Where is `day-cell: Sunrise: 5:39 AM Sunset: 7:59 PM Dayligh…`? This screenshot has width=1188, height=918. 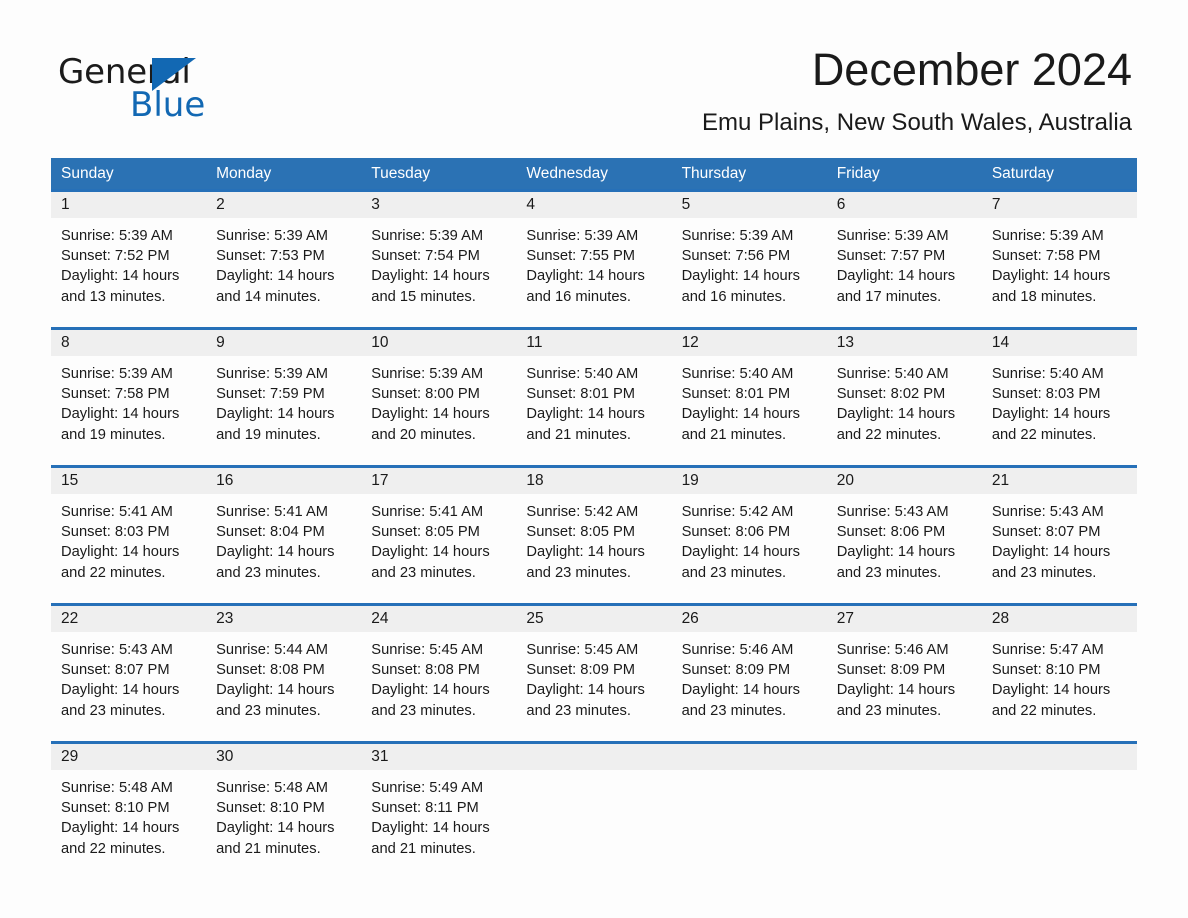 day-cell: Sunrise: 5:39 AM Sunset: 7:59 PM Dayligh… is located at coordinates (283, 410).